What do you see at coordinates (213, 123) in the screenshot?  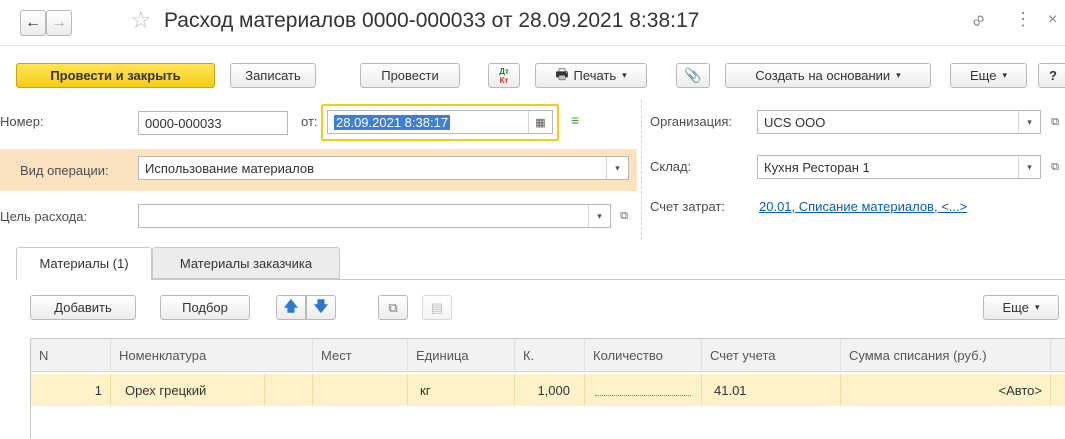 I see `number-field: 0000-000033` at bounding box center [213, 123].